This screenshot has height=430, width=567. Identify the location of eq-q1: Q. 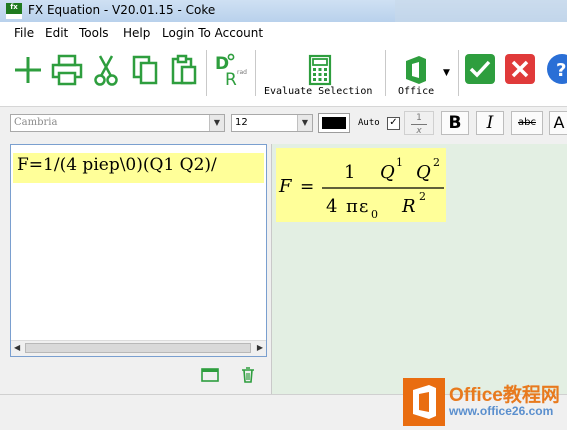
(387, 172).